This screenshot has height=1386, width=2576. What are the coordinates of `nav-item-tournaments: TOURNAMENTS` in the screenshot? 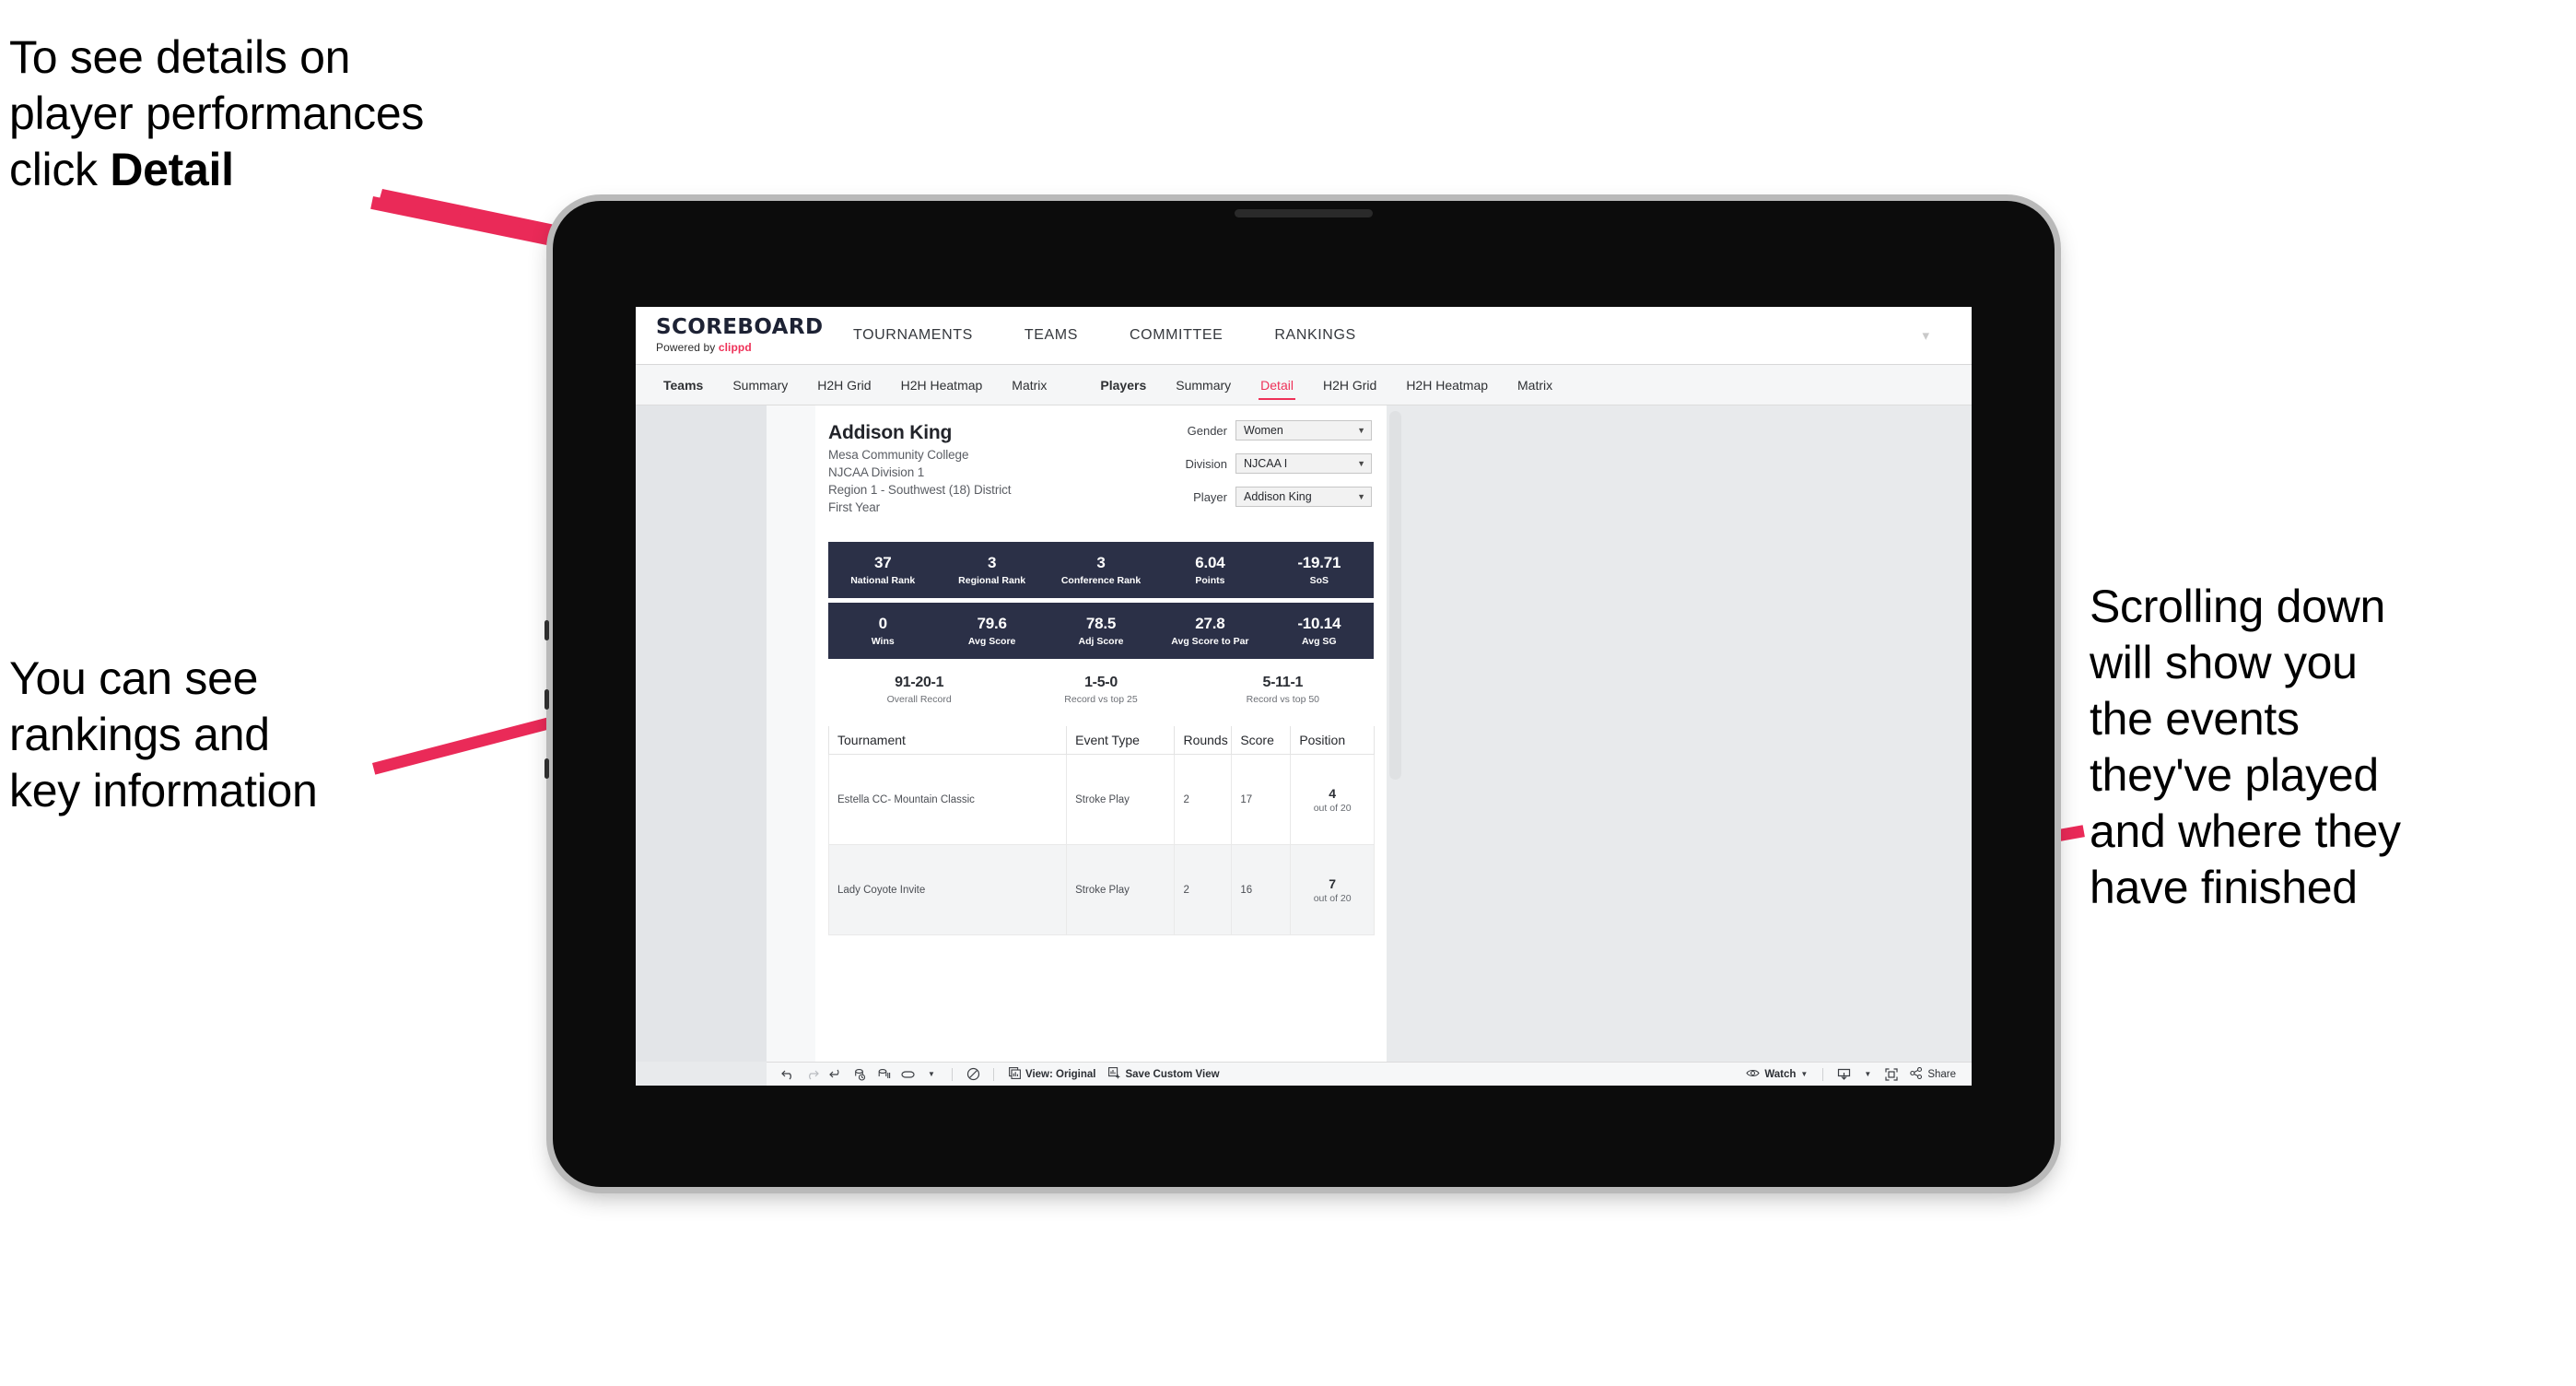 It's located at (913, 335).